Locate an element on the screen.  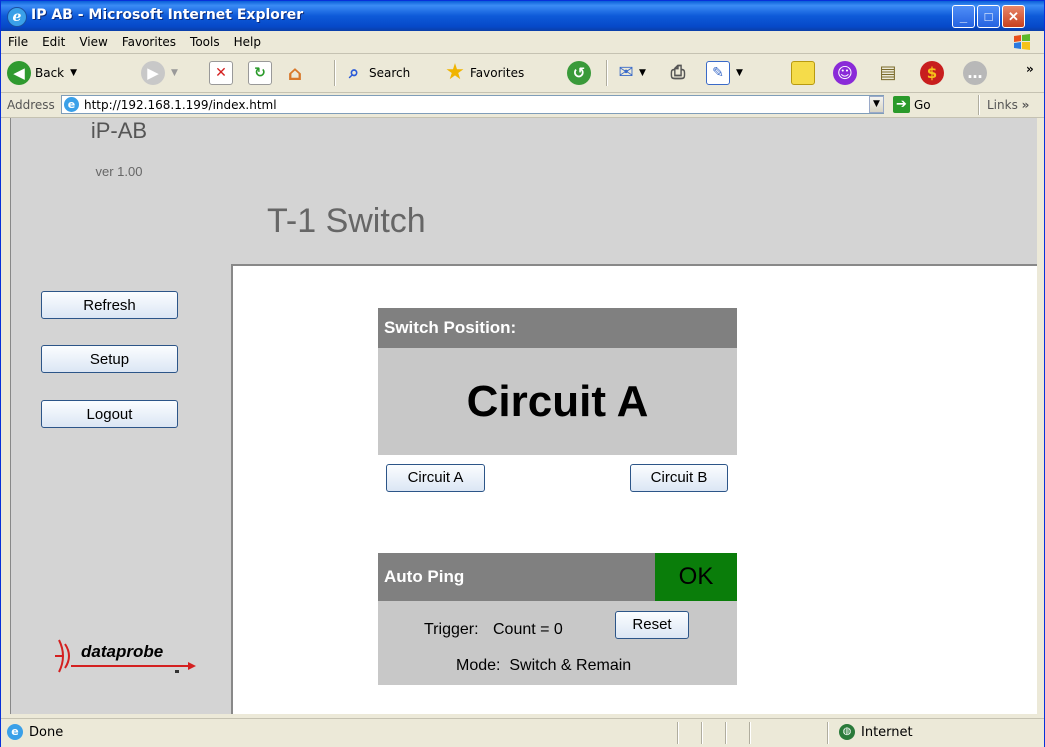
mode-text: Mode: Switch & Remain is located at coordinates (544, 665).